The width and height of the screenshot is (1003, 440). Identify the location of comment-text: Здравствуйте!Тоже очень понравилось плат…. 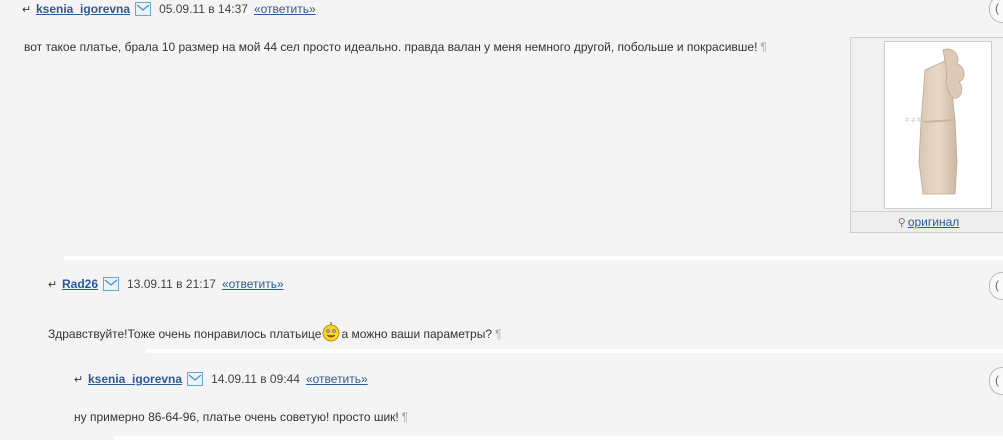
(274, 332).